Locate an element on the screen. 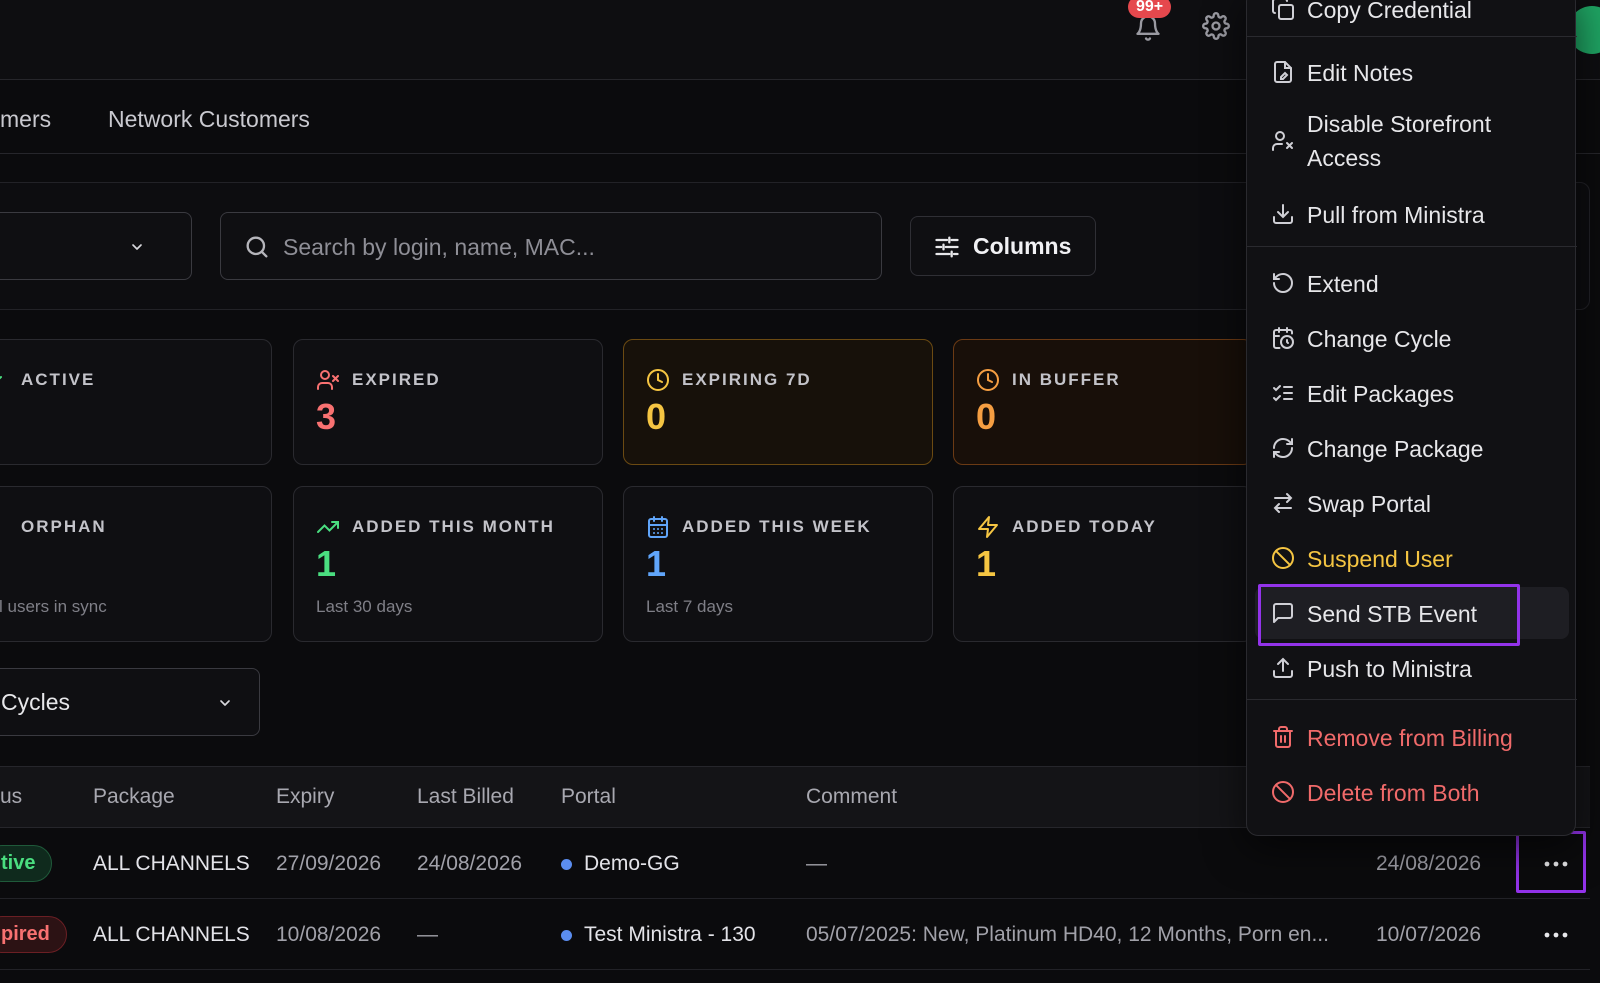  stat-card-in-buffer: IN BUFFER 0 is located at coordinates (1103, 402).